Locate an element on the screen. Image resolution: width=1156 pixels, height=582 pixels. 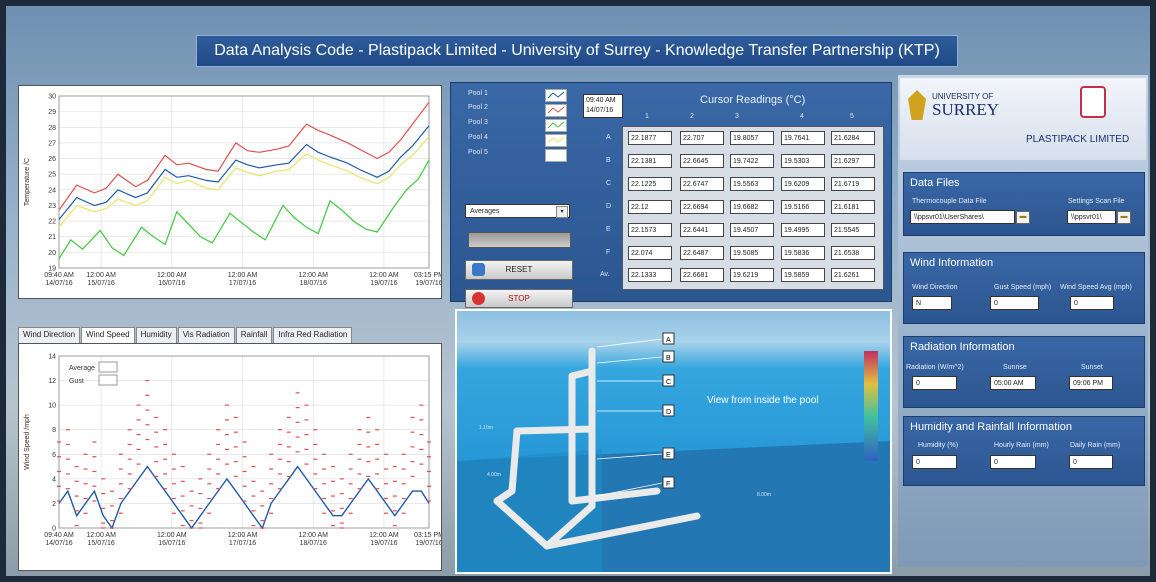
averages-select: Averages ▾ is located at coordinates (517, 211).